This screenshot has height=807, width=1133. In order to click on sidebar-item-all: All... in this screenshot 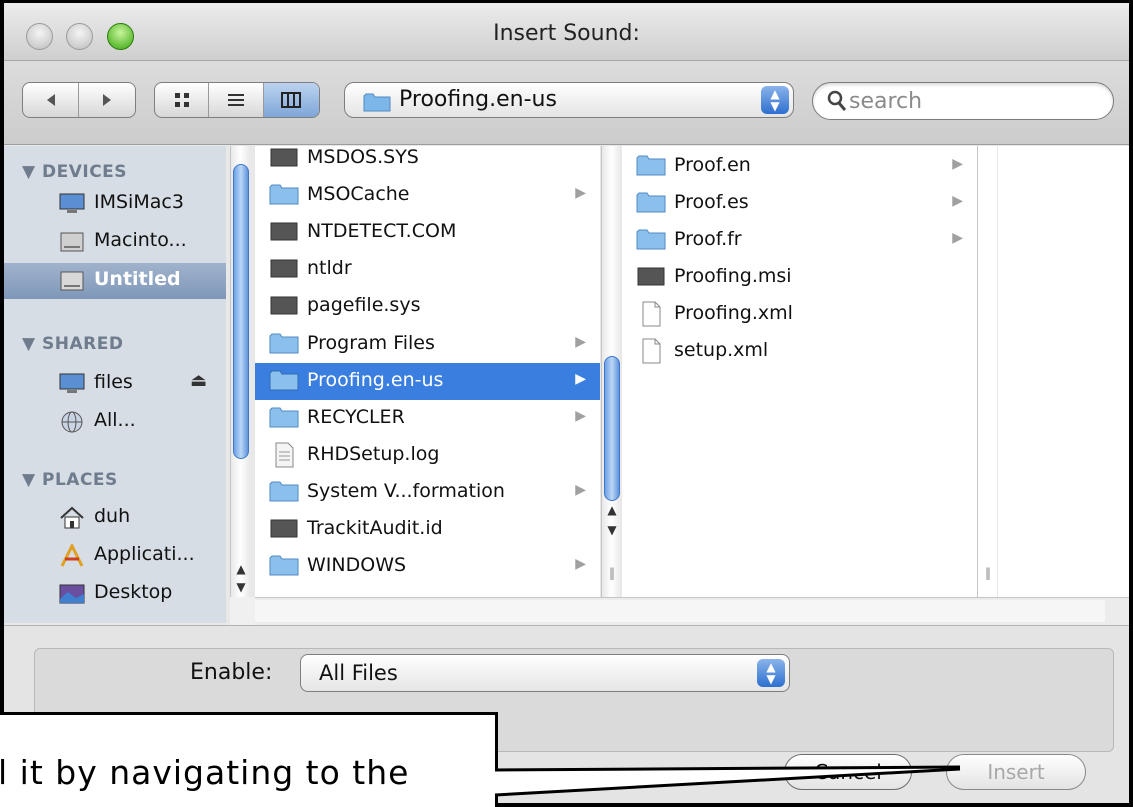, I will do `click(115, 422)`.